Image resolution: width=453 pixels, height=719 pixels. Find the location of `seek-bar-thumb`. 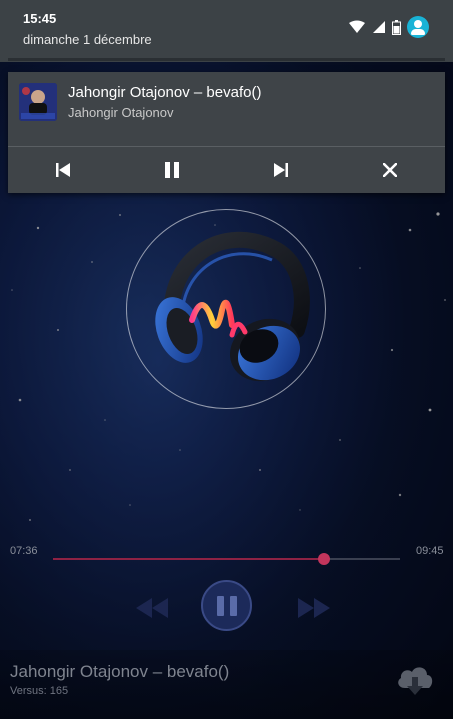

seek-bar-thumb is located at coordinates (323, 559).